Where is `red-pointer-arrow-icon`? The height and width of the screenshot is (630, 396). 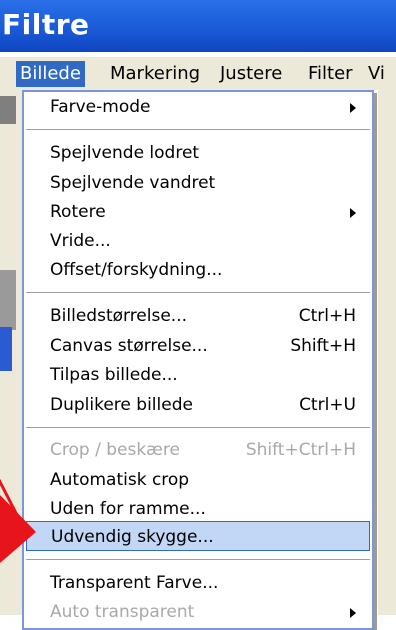
red-pointer-arrow-icon is located at coordinates (18, 520).